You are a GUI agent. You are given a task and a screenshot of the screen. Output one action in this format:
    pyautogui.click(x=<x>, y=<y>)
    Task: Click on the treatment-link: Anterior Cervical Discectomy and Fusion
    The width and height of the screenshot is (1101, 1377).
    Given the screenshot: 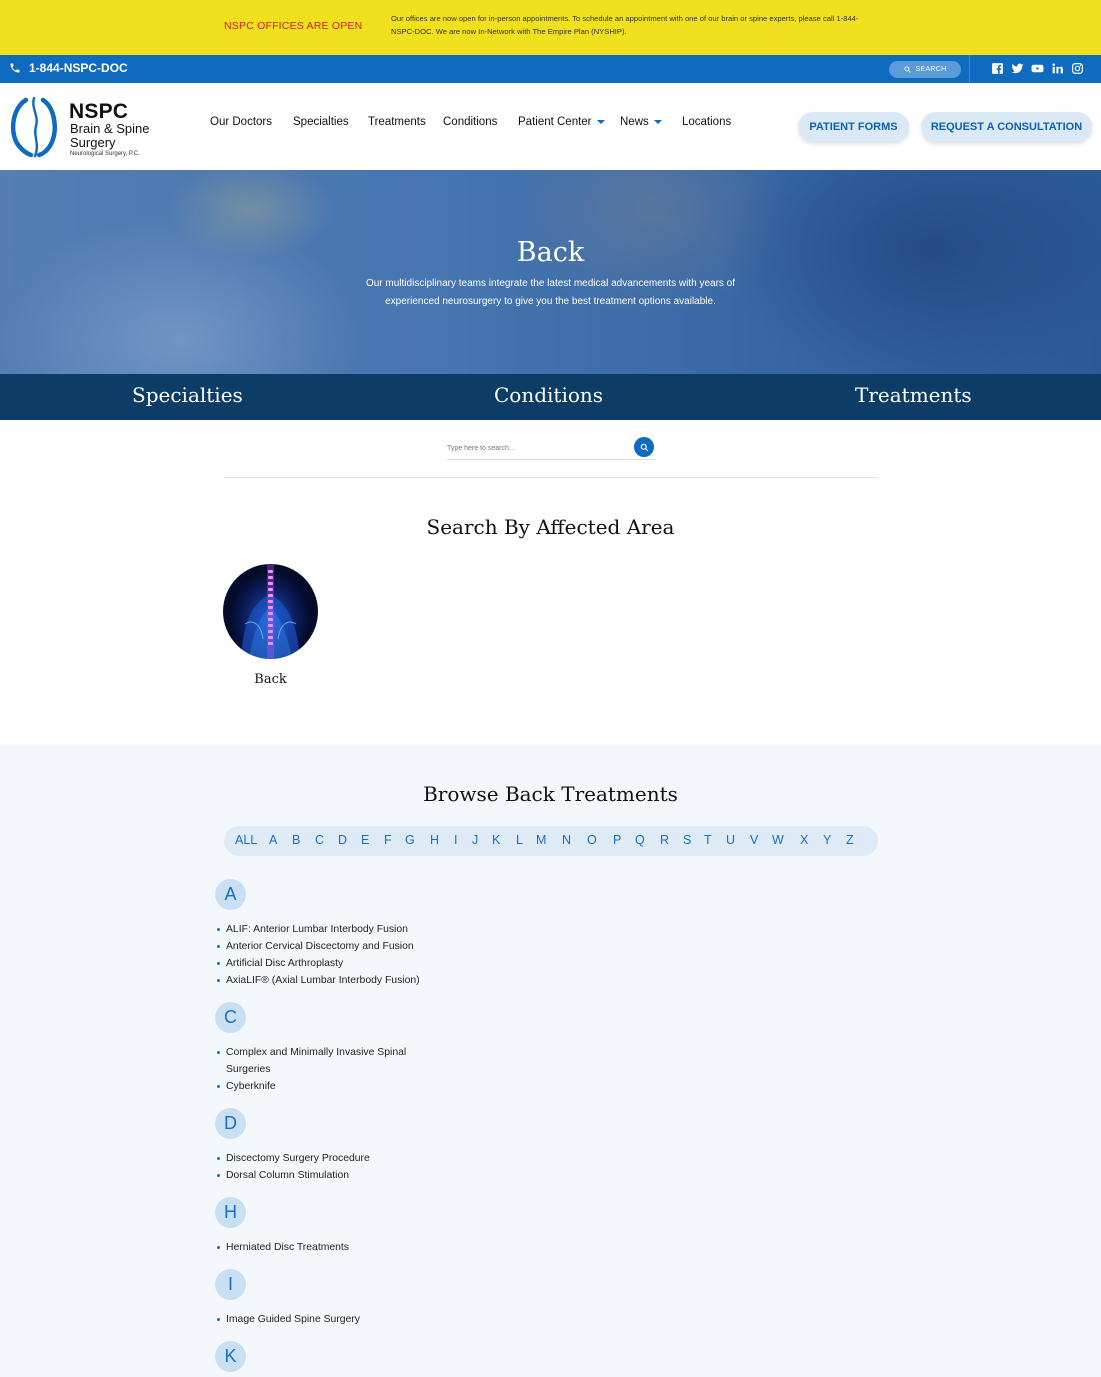 What is the action you would take?
    pyautogui.click(x=315, y=946)
    